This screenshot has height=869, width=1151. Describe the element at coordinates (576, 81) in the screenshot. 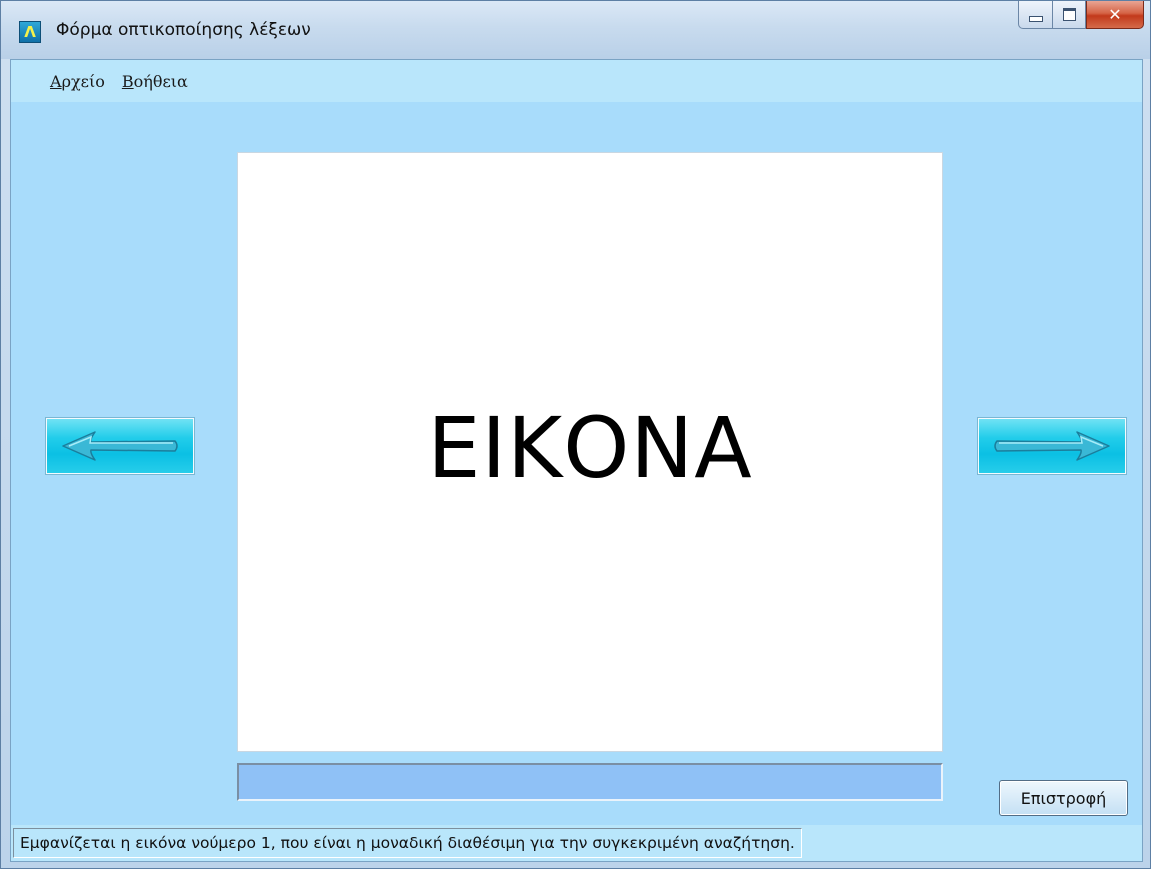

I see `menu-bar: Αρχείο Βοήθεια` at that location.